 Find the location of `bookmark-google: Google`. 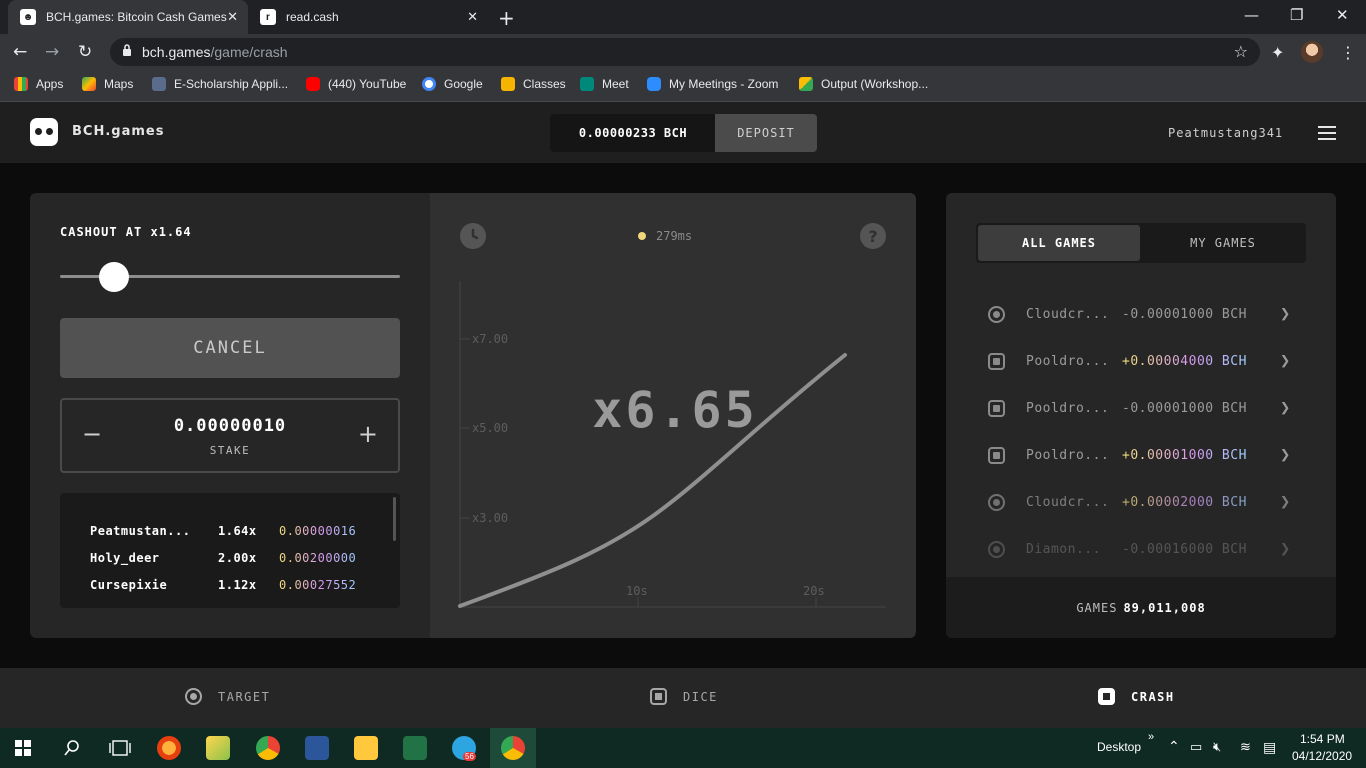

bookmark-google: Google is located at coordinates (452, 84).